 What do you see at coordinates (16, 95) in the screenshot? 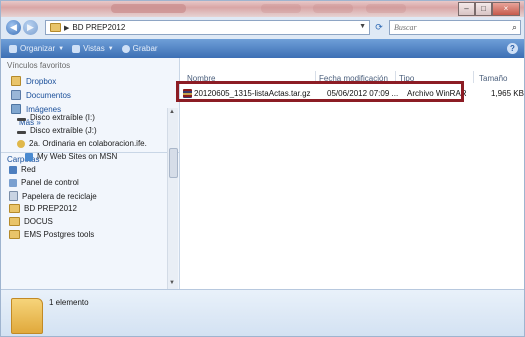
I see `documents-icon` at bounding box center [16, 95].